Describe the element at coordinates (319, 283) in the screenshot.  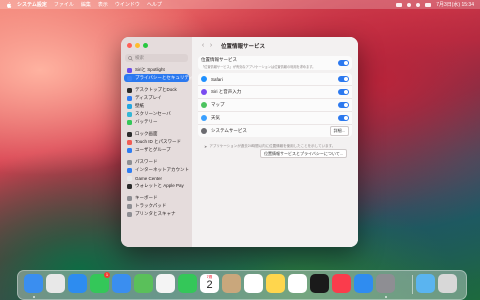
I see `tv-icon` at that location.